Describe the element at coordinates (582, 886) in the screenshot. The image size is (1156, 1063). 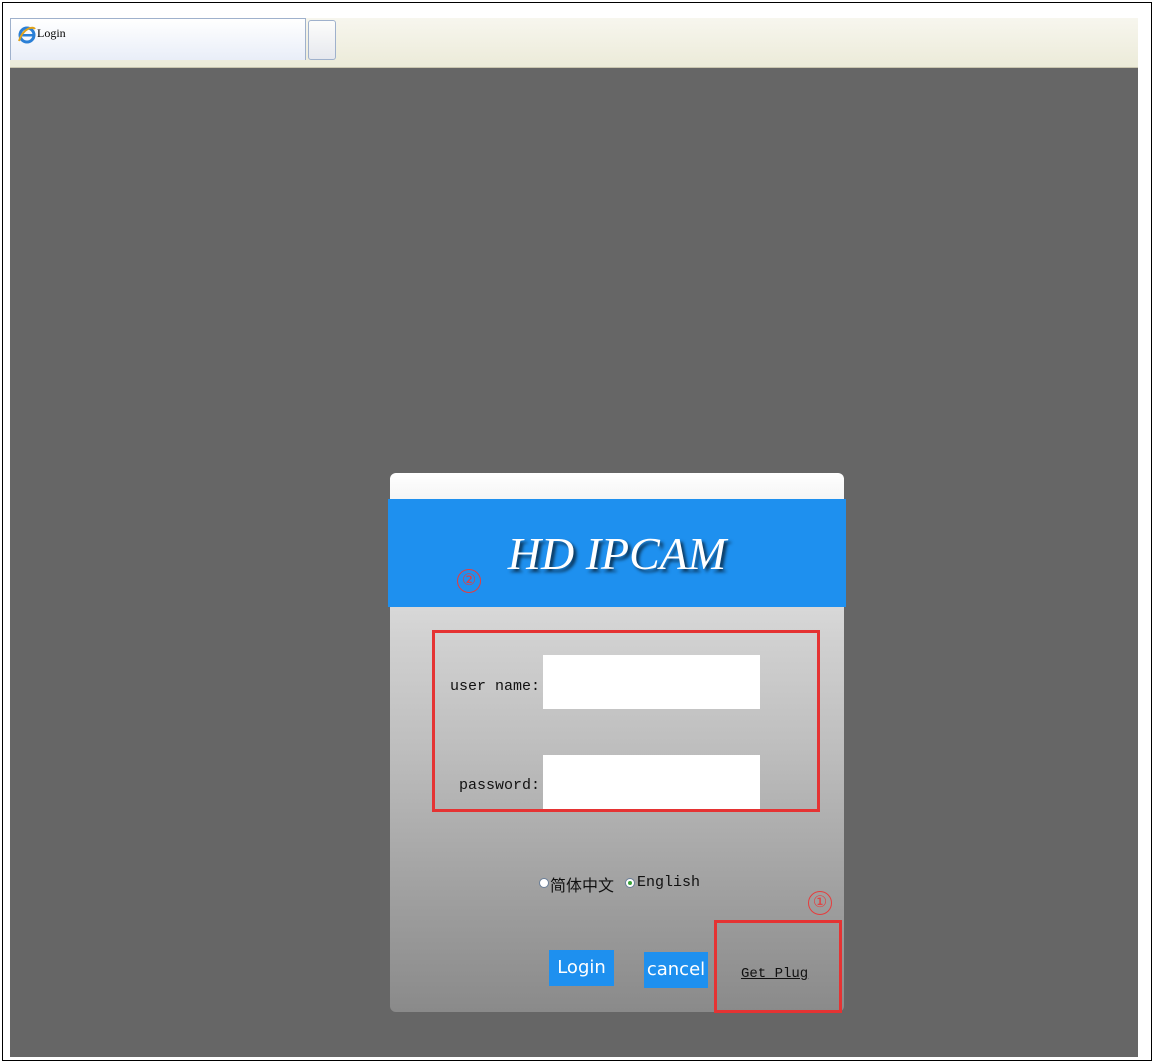
I see `language-label-chinese: 简体中文` at that location.